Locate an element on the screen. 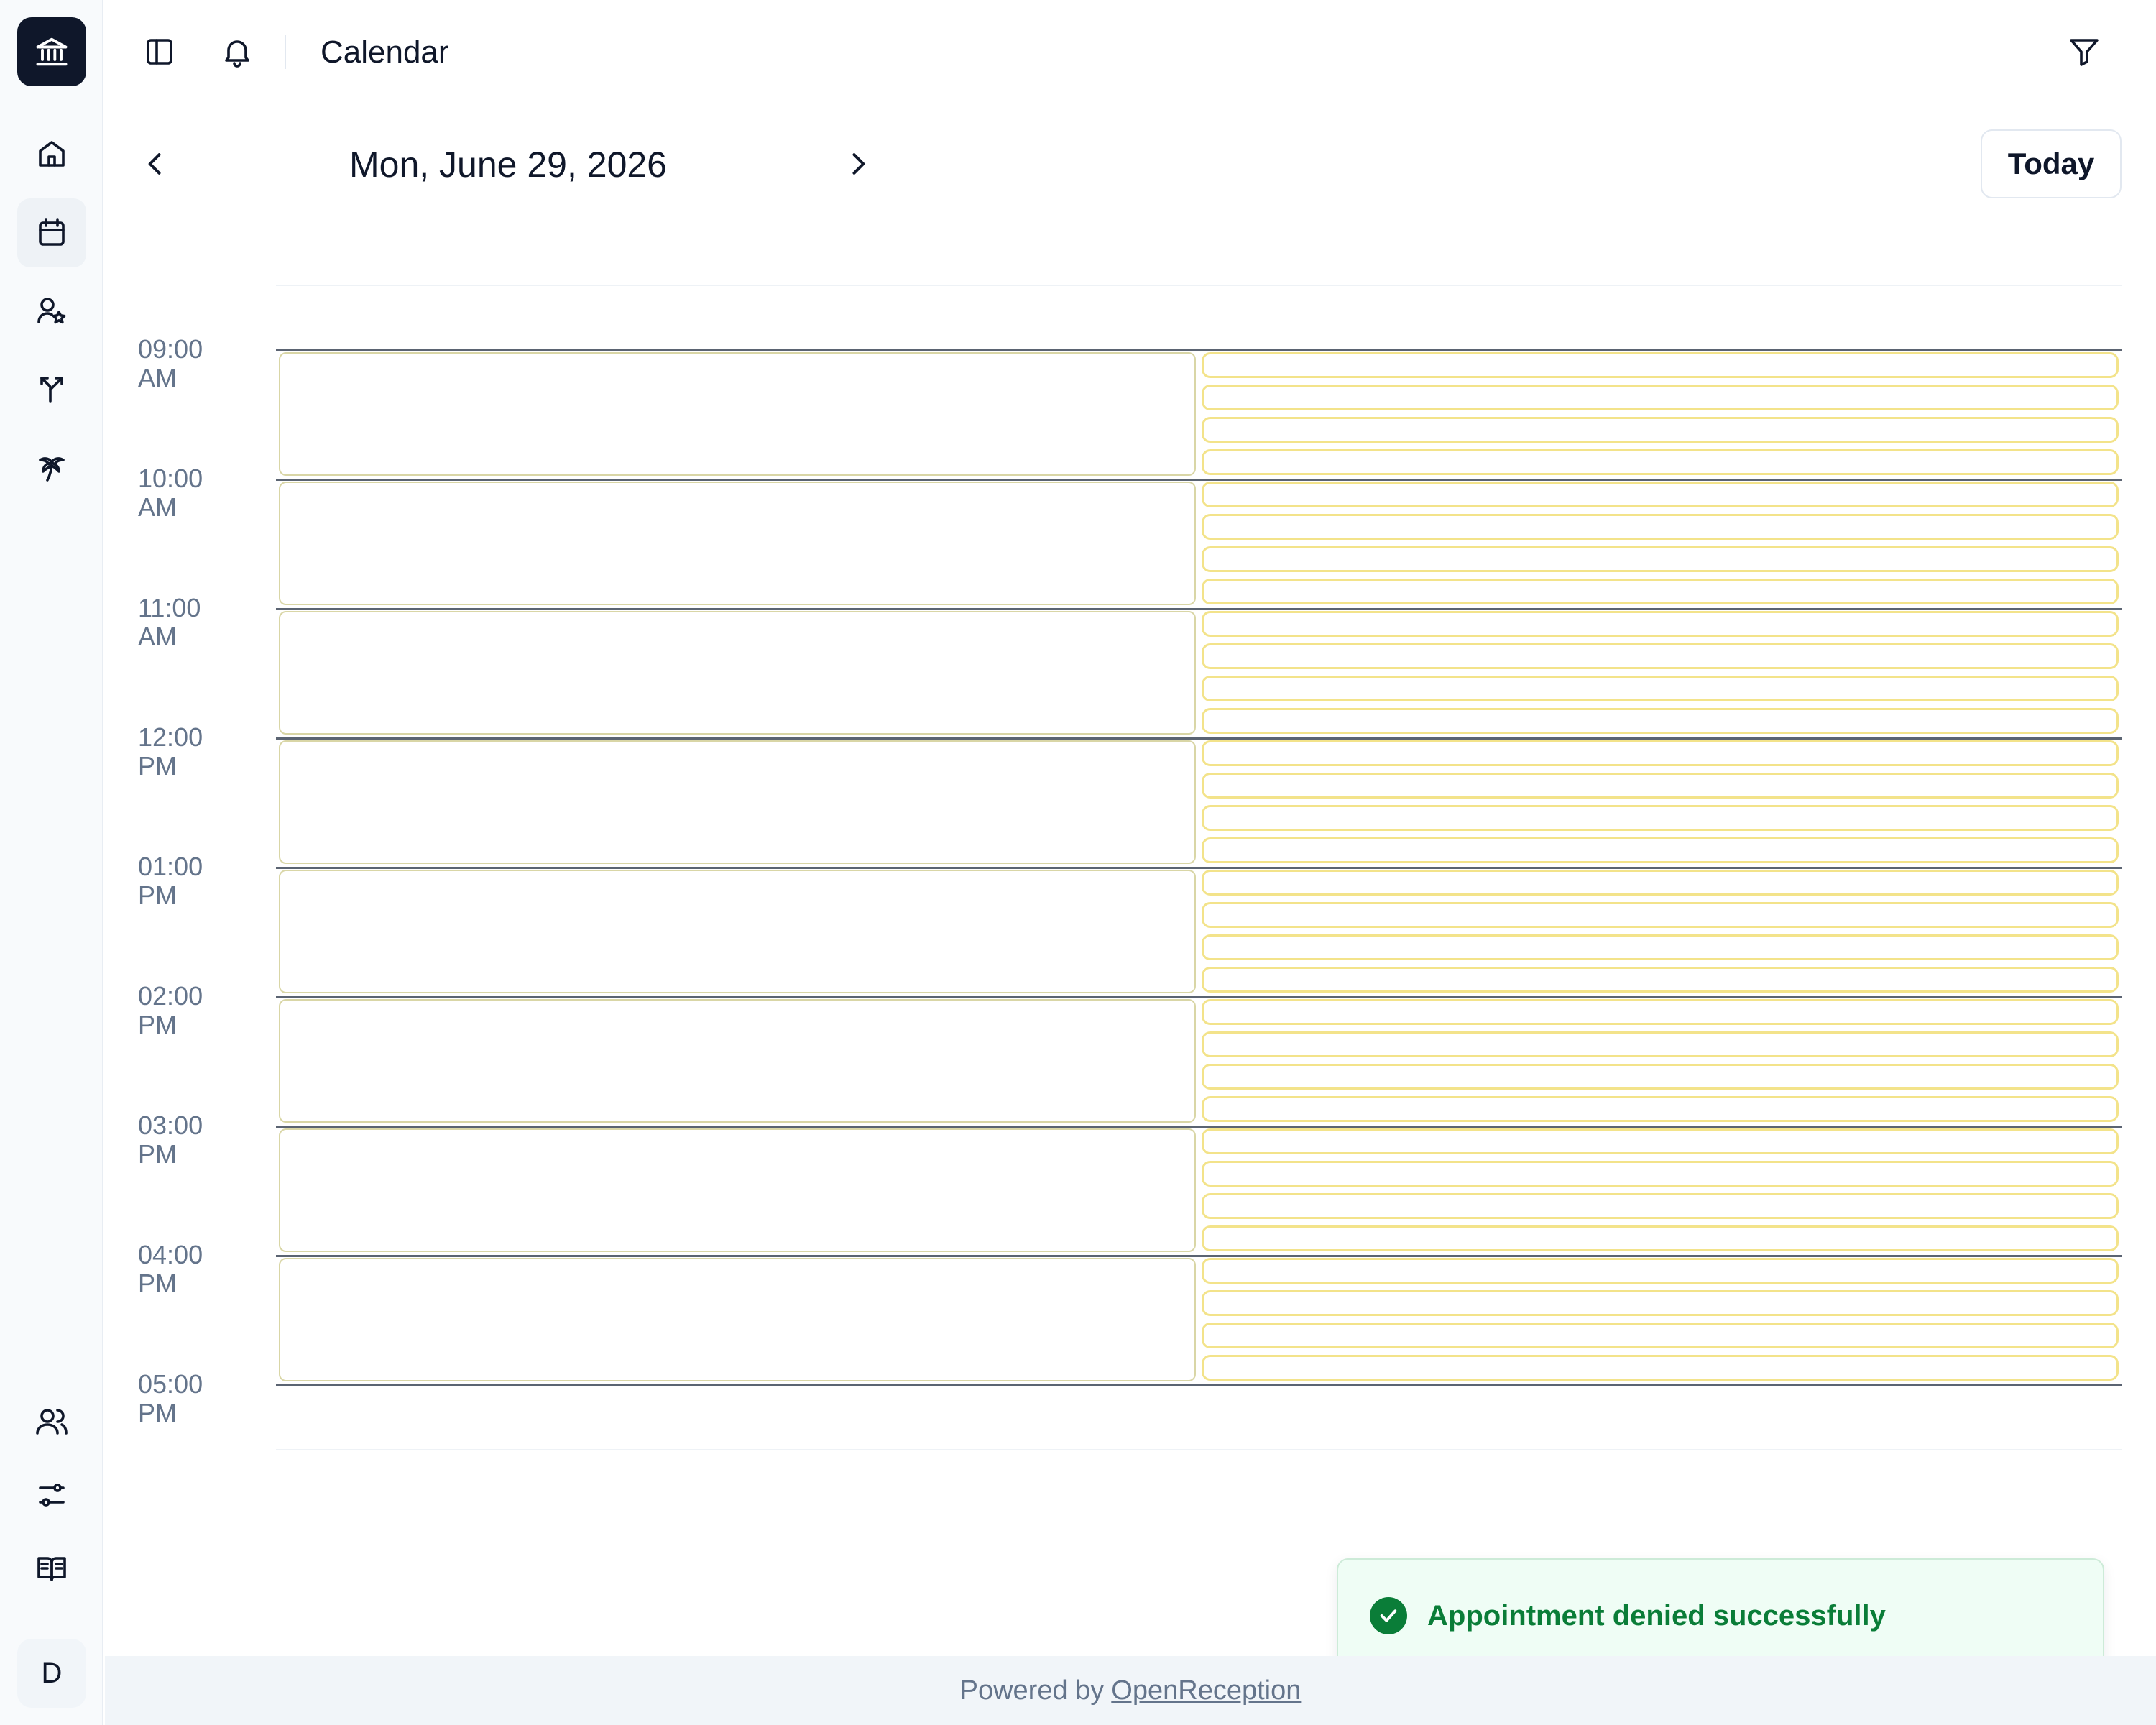 The height and width of the screenshot is (1725, 2156). sidebar-item-users is located at coordinates (52, 1421).